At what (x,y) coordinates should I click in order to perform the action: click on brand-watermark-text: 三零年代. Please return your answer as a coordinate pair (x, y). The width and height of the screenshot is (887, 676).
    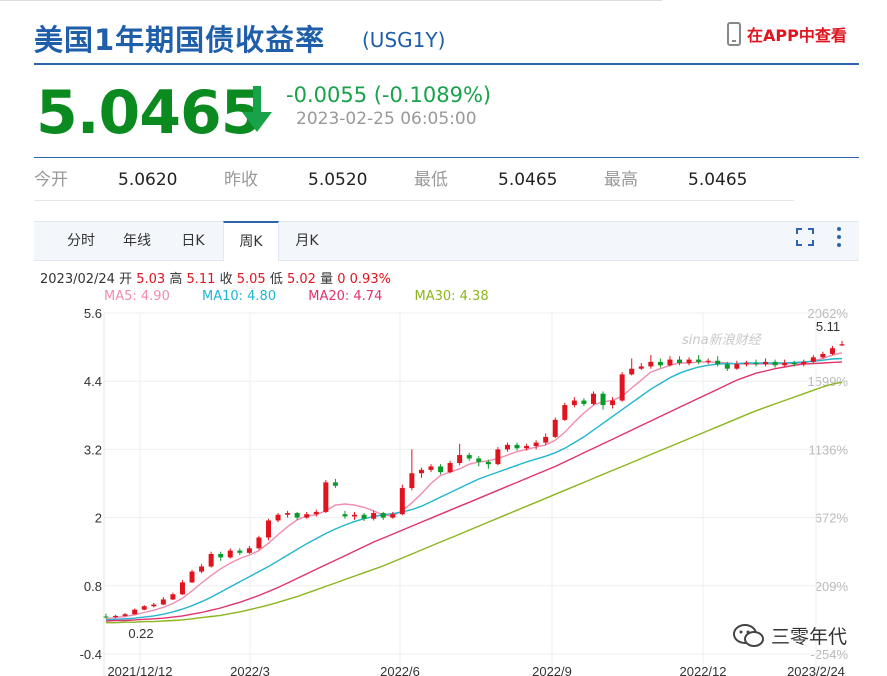
    Looking at the image, I should click on (809, 637).